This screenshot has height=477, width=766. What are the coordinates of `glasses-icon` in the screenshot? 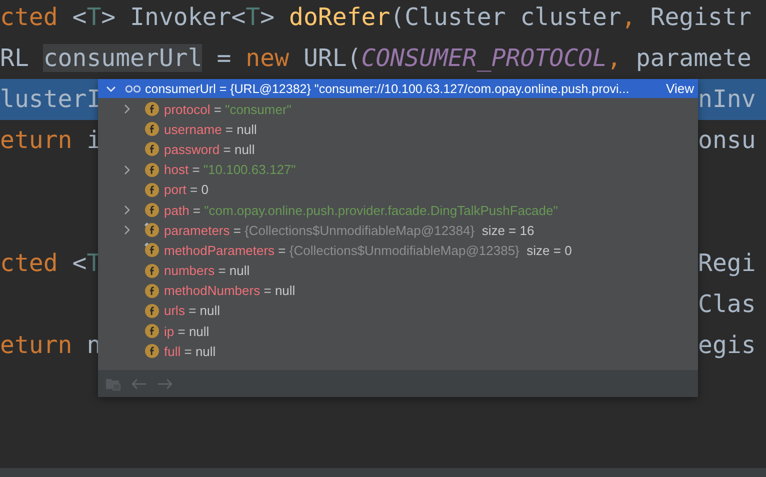 It's located at (133, 88).